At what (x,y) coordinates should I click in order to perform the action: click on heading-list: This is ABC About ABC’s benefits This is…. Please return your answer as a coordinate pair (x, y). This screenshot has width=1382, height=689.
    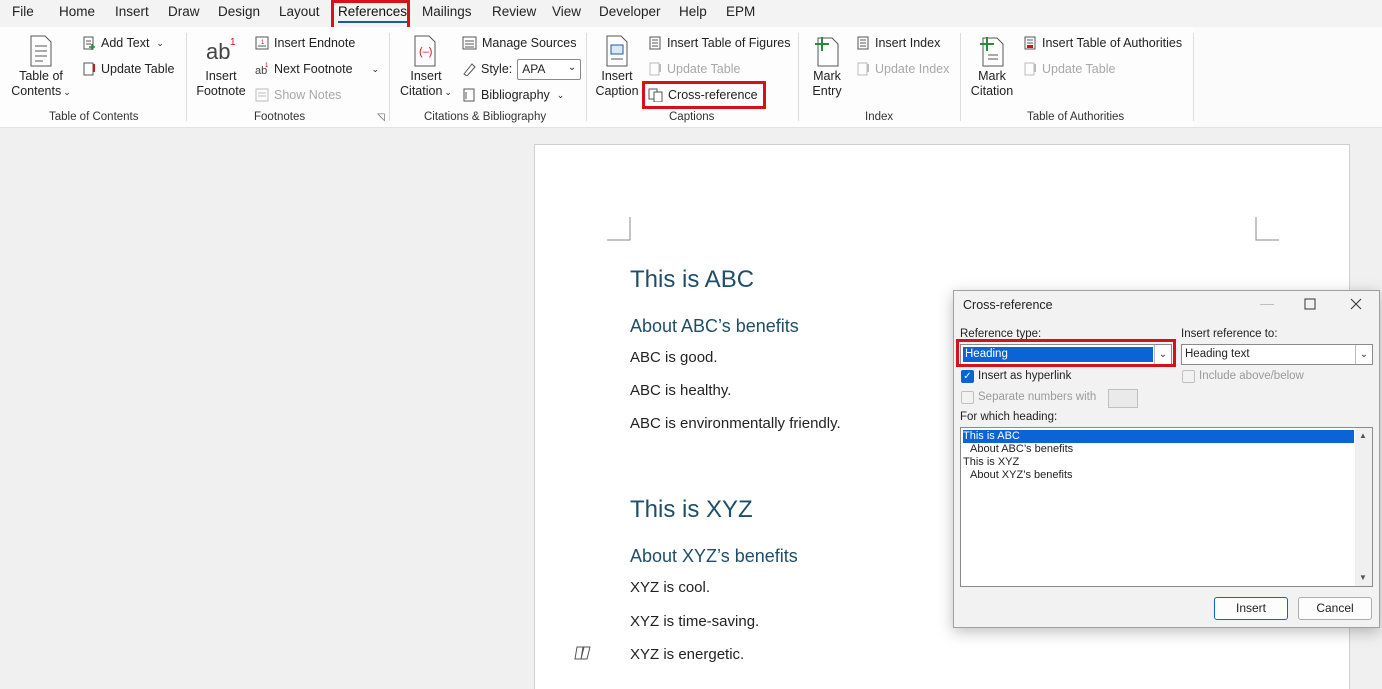
    Looking at the image, I should click on (1166, 507).